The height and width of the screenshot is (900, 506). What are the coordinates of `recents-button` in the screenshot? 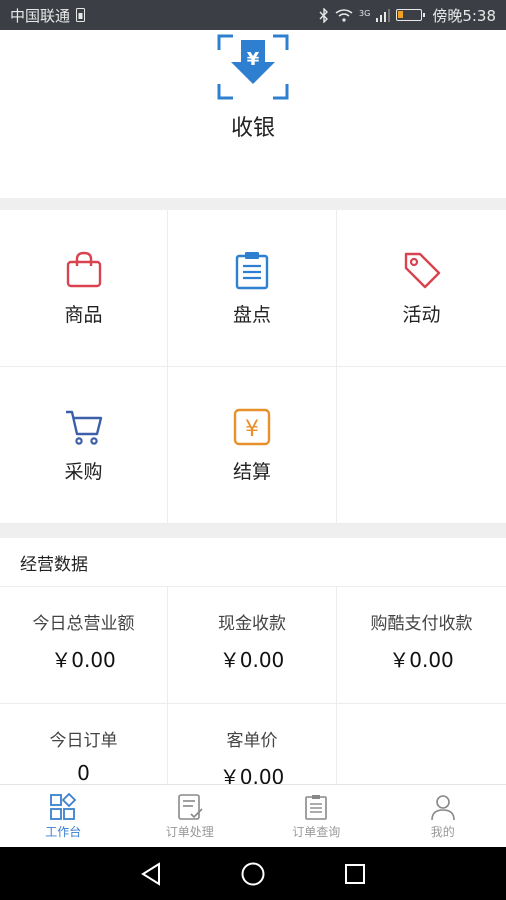 It's located at (355, 874).